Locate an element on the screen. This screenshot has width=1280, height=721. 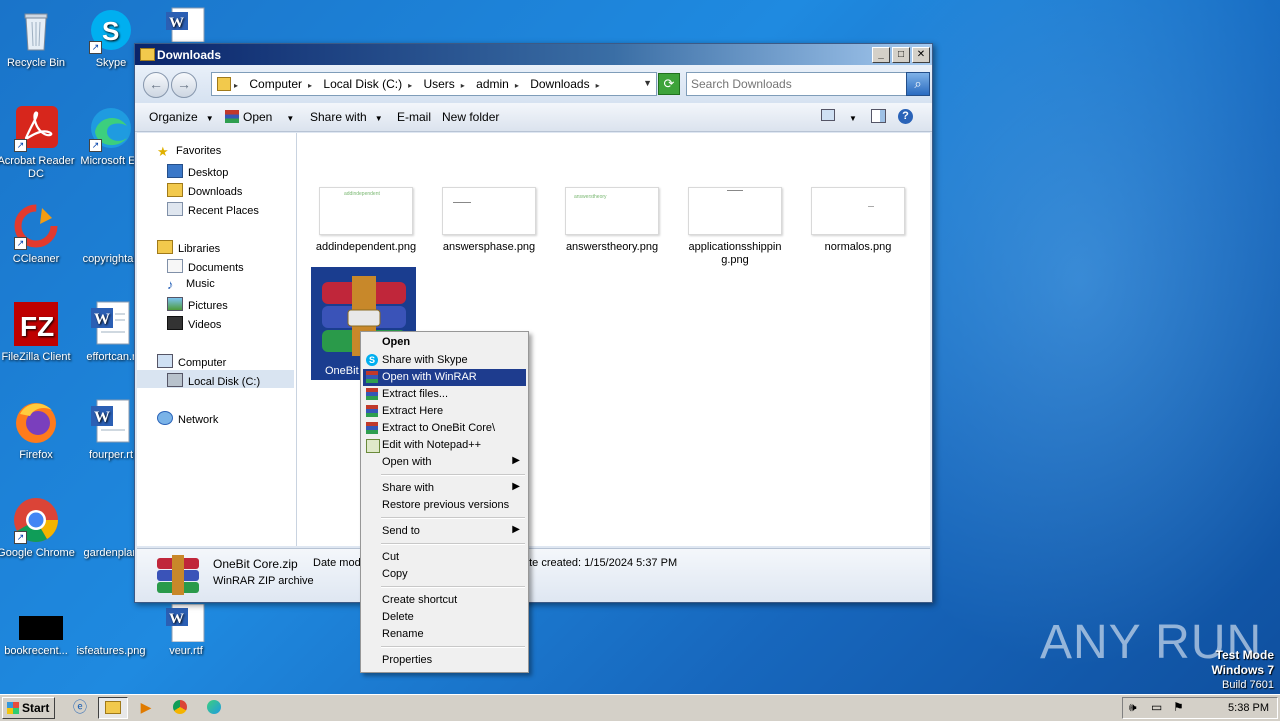
start-button: Start is located at coordinates (28, 708).